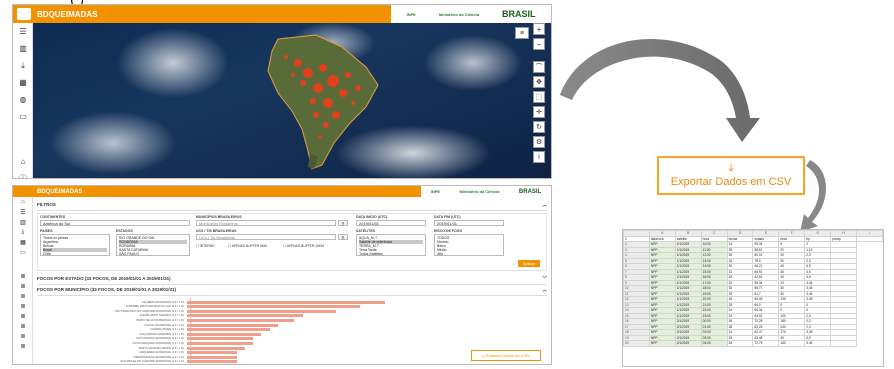 This screenshot has width=894, height=369. Describe the element at coordinates (539, 157) in the screenshot. I see `info-tool-icon: i` at that location.